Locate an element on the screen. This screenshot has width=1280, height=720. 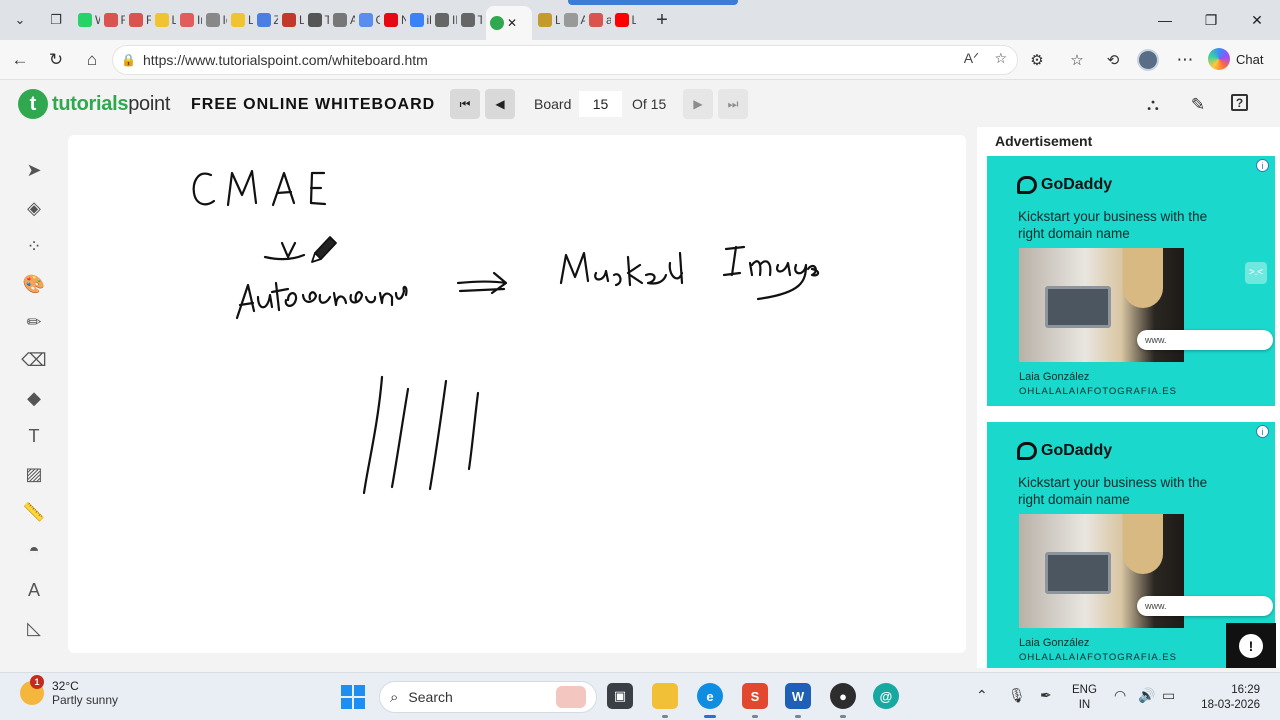
palette-icon: 🎨 is located at coordinates (34, 283).